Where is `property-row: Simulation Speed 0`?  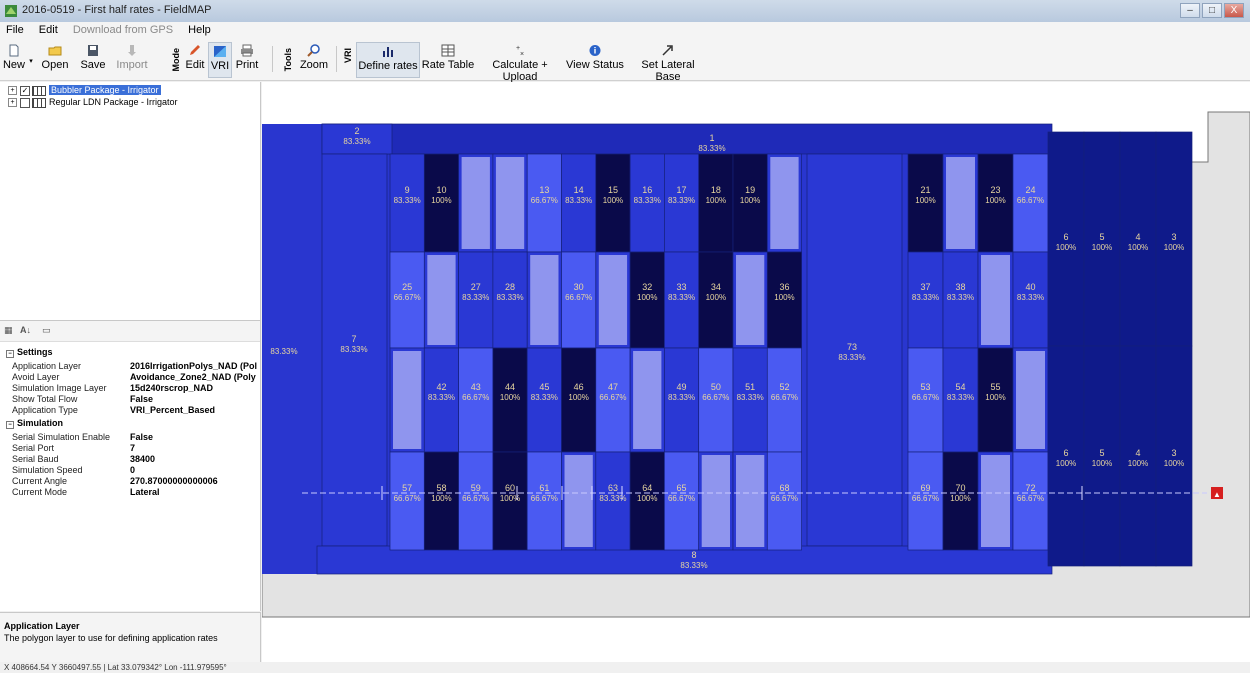
property-row: Simulation Speed 0 is located at coordinates (130, 470).